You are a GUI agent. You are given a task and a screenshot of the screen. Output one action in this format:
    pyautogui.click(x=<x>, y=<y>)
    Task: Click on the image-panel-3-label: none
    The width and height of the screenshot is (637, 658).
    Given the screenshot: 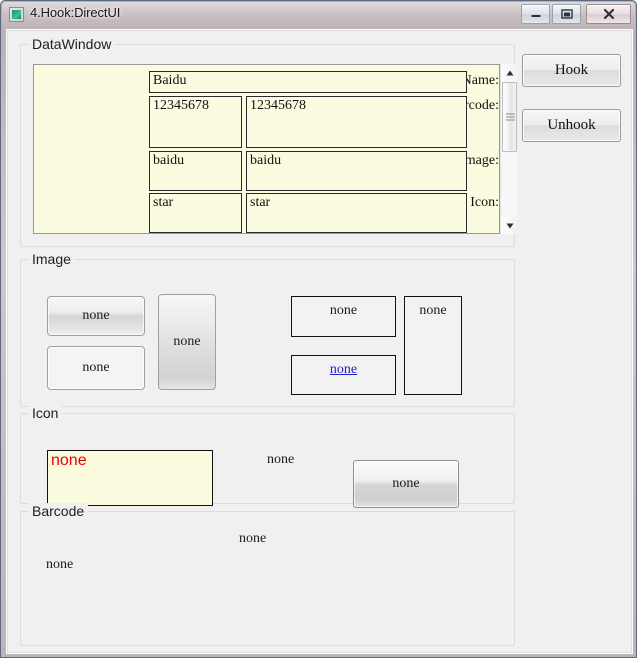 What is the action you would take?
    pyautogui.click(x=433, y=310)
    